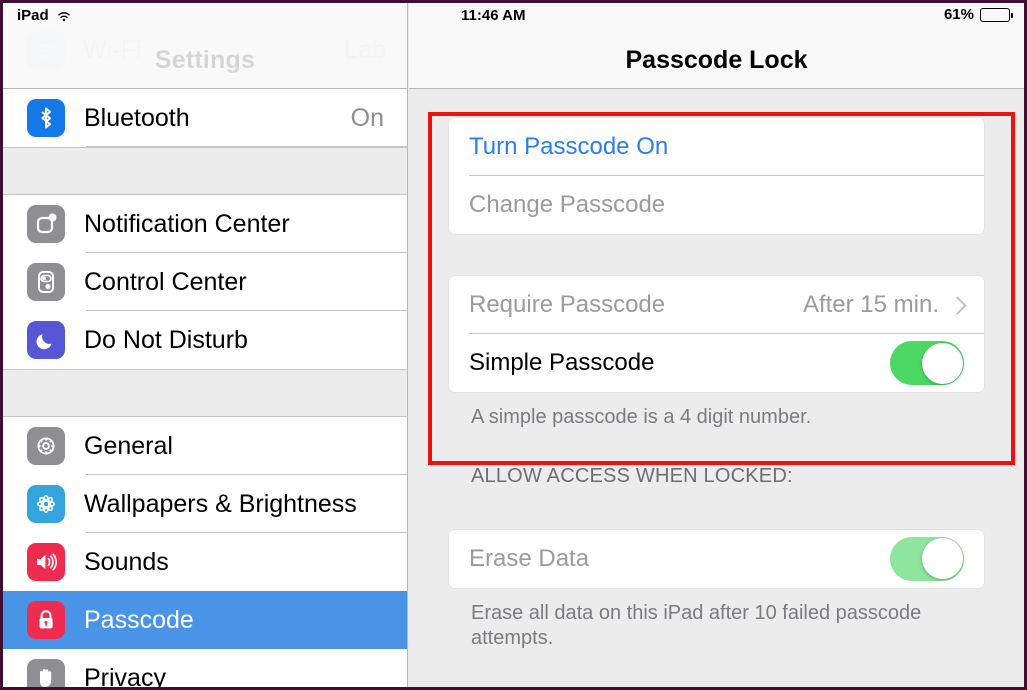 Image resolution: width=1027 pixels, height=690 pixels. What do you see at coordinates (205, 118) in the screenshot?
I see `sidebar-item-bluetooth: Bluetooth On` at bounding box center [205, 118].